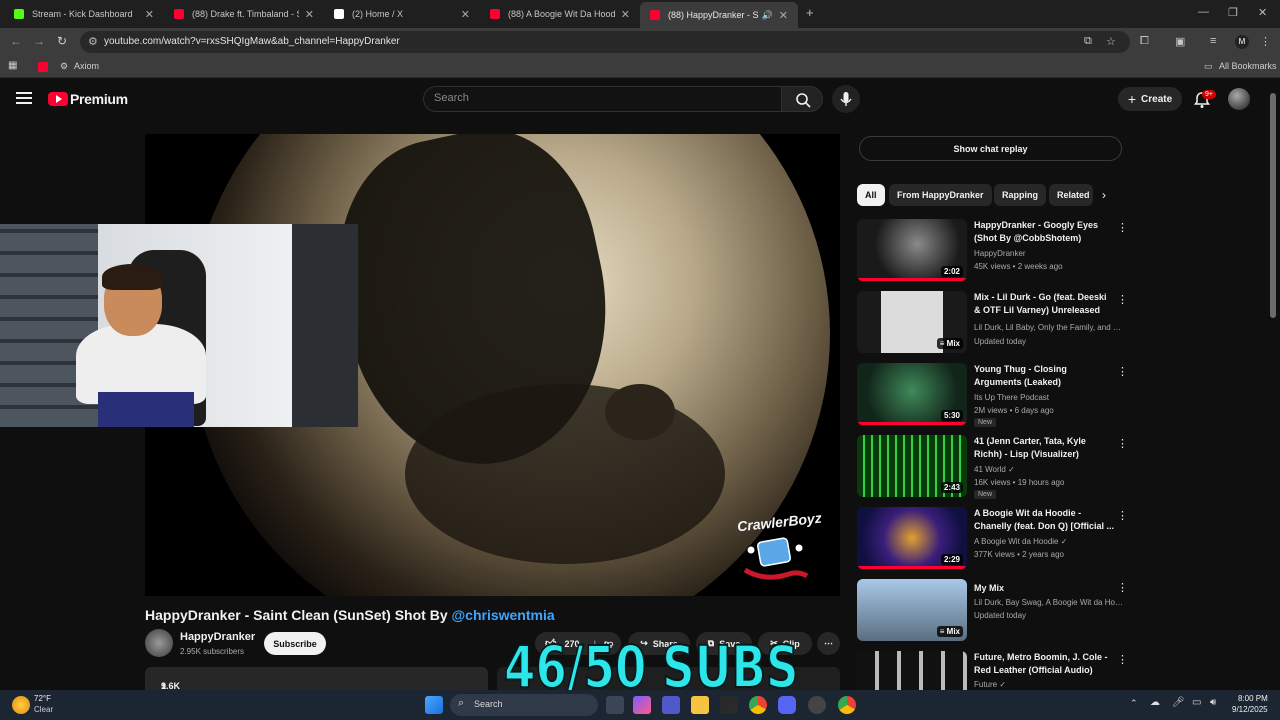 The width and height of the screenshot is (1280, 720). Describe the element at coordinates (802, 99) in the screenshot. I see `search-button` at that location.